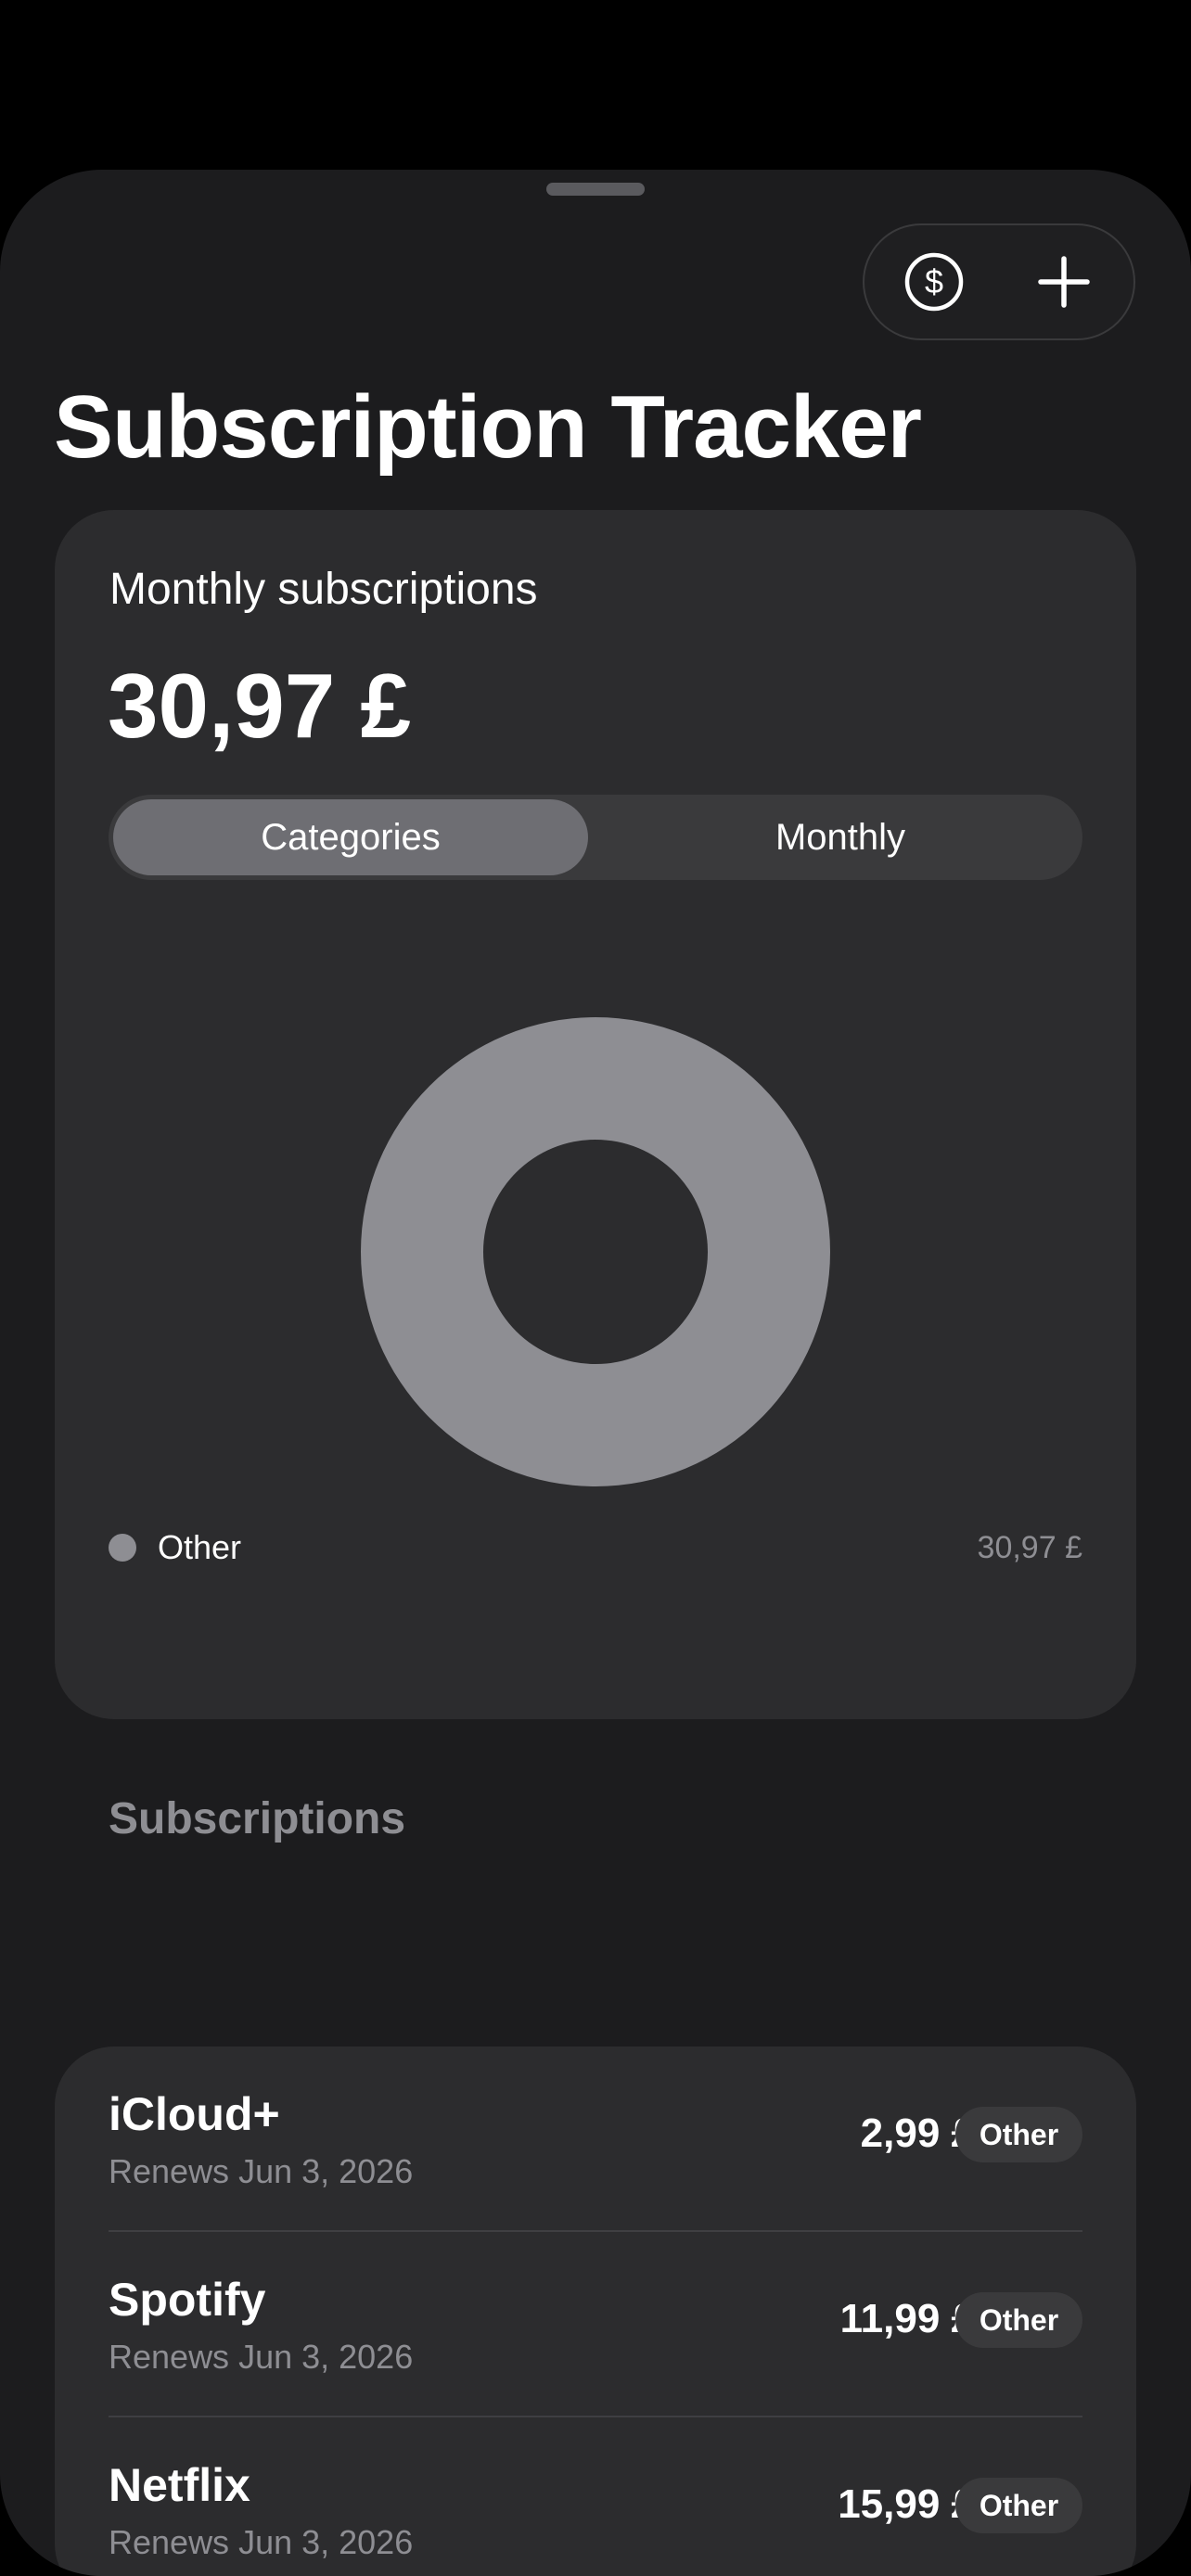  Describe the element at coordinates (122, 1548) in the screenshot. I see `legend-color-dot` at that location.